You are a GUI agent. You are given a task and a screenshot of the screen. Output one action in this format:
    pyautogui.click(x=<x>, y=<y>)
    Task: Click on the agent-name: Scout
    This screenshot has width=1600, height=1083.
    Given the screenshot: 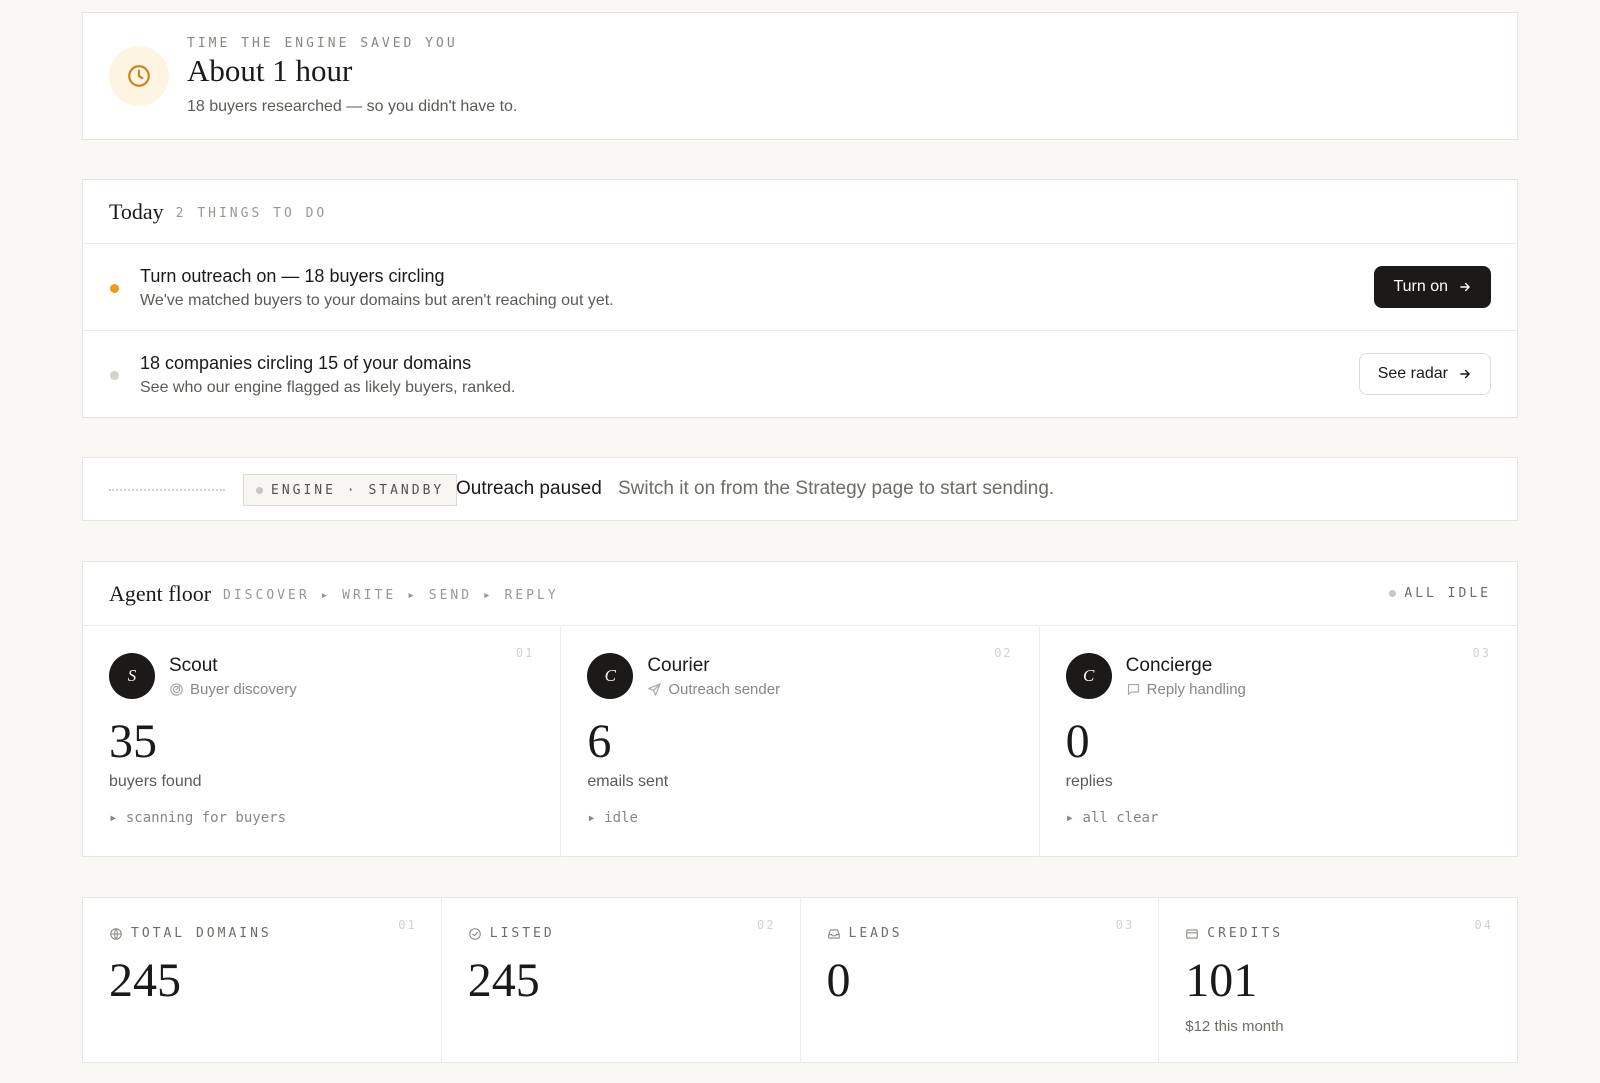 What is the action you would take?
    pyautogui.click(x=193, y=665)
    